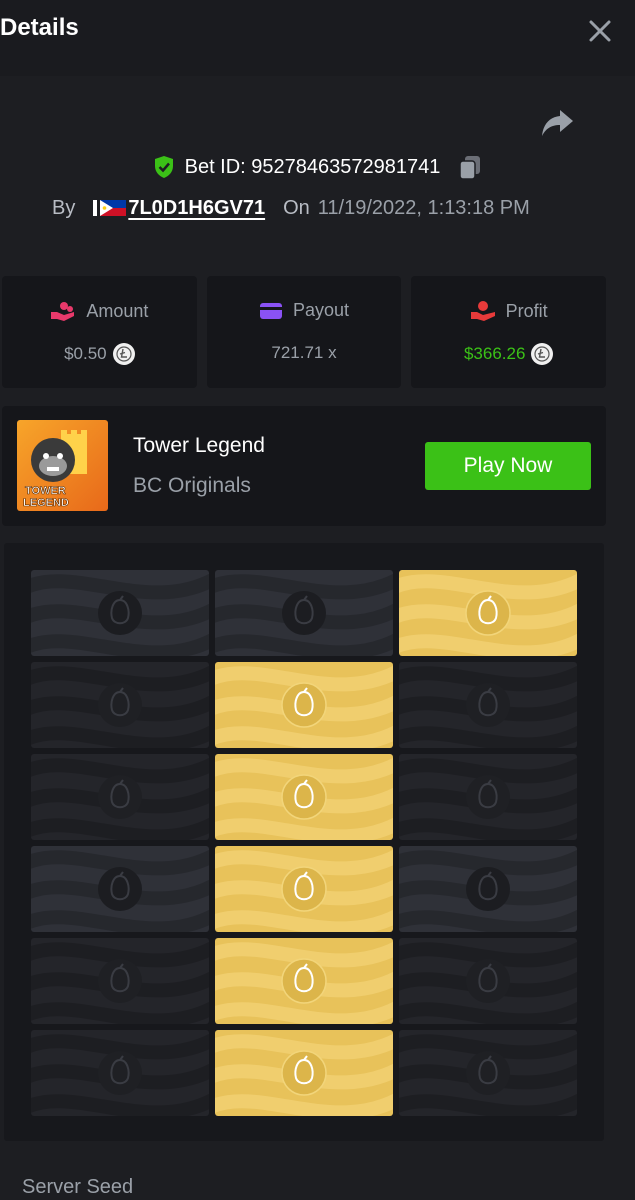 The width and height of the screenshot is (635, 1200). I want to click on profit-hand-icon, so click(482, 311).